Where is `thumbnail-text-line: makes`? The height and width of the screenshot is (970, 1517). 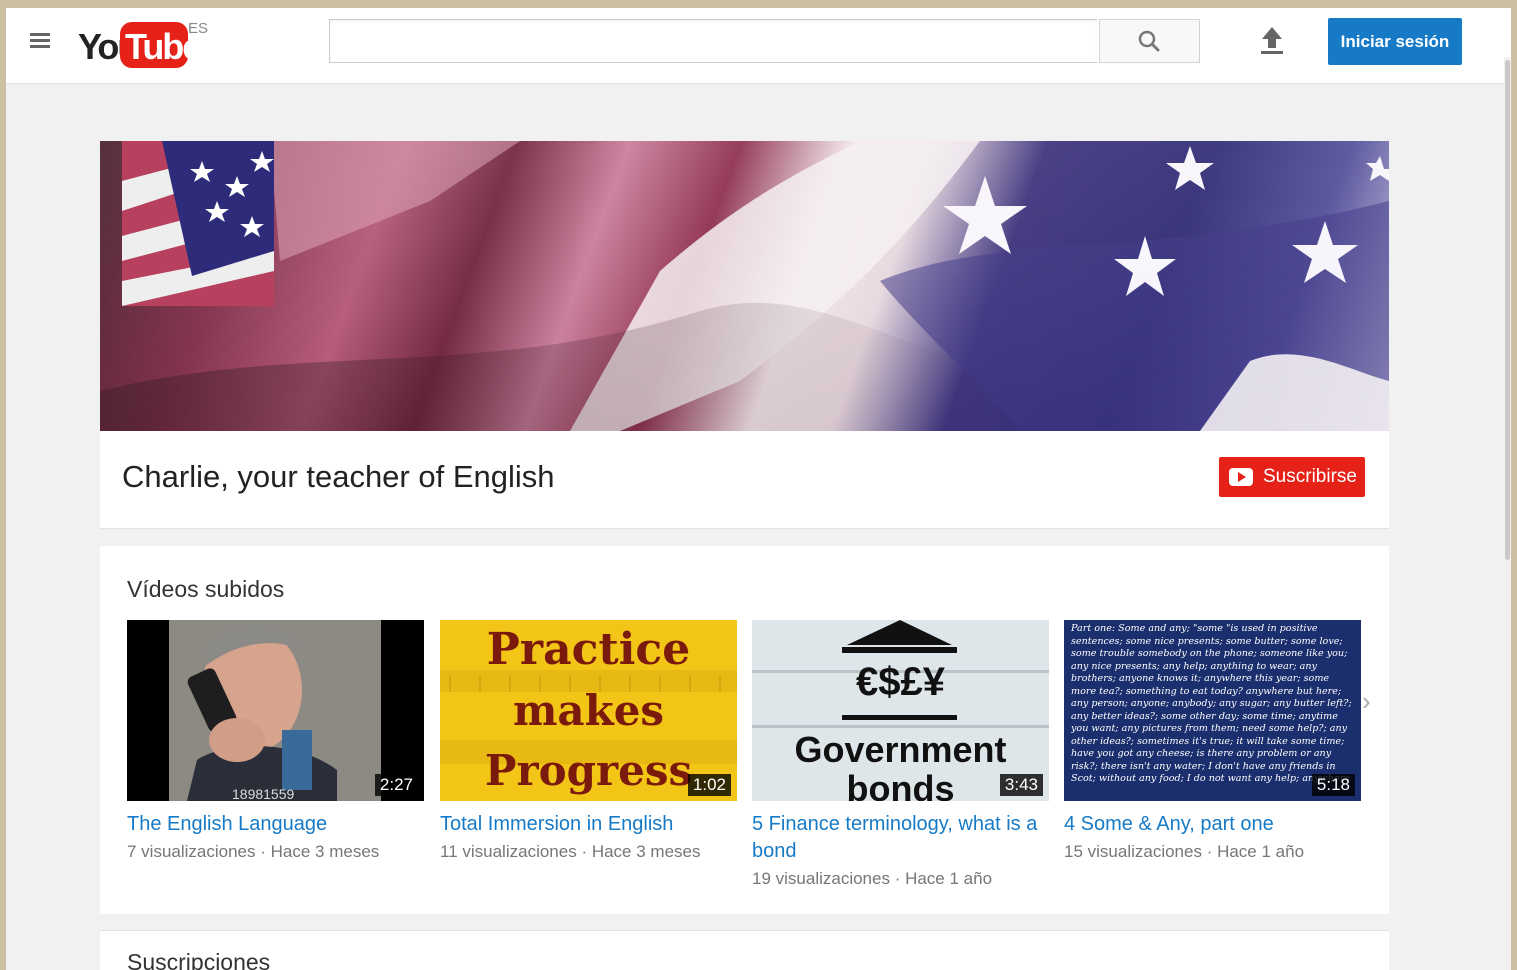
thumbnail-text-line: makes is located at coordinates (588, 710).